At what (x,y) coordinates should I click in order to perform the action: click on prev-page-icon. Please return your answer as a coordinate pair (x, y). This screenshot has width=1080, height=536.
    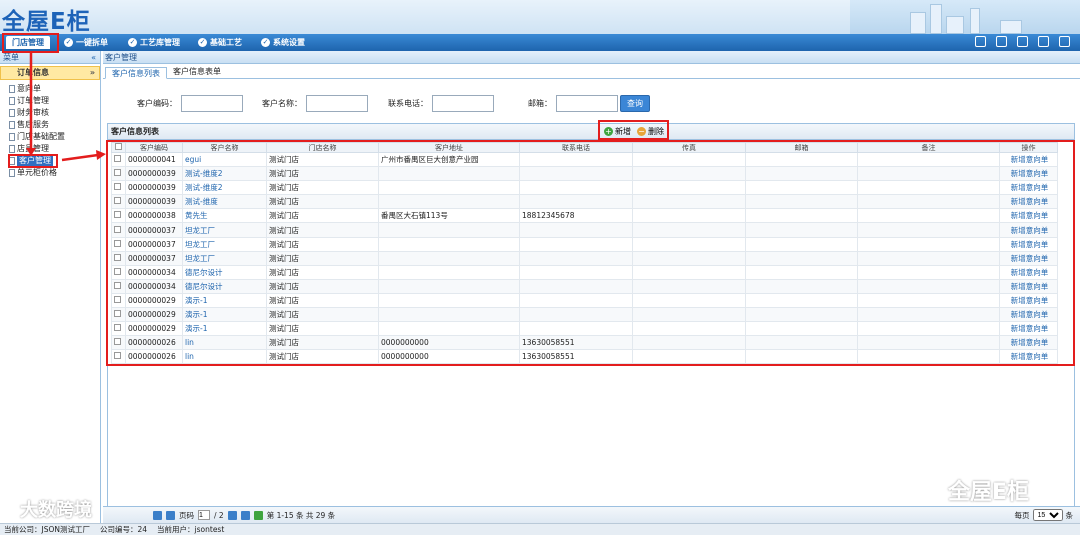
    Looking at the image, I should click on (170, 515).